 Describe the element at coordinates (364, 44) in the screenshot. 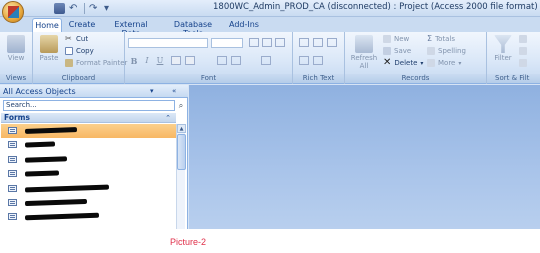

I see `refresh-icon` at that location.